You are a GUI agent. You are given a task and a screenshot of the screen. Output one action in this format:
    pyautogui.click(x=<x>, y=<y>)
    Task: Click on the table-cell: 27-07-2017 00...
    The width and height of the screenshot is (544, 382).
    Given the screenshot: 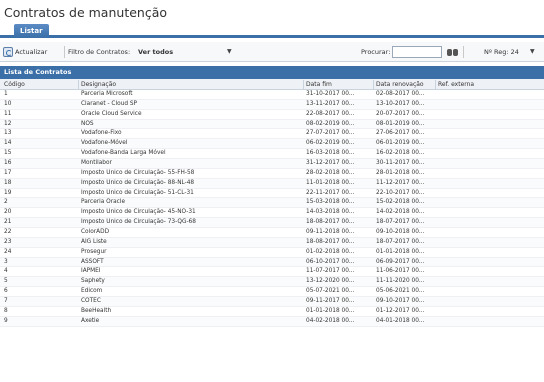 What is the action you would take?
    pyautogui.click(x=330, y=133)
    